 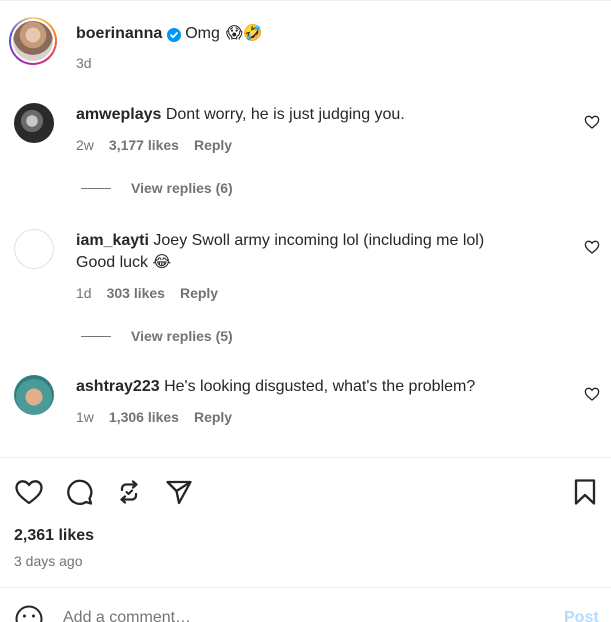 What do you see at coordinates (119, 34) in the screenshot?
I see `caption-username: boerinanna` at bounding box center [119, 34].